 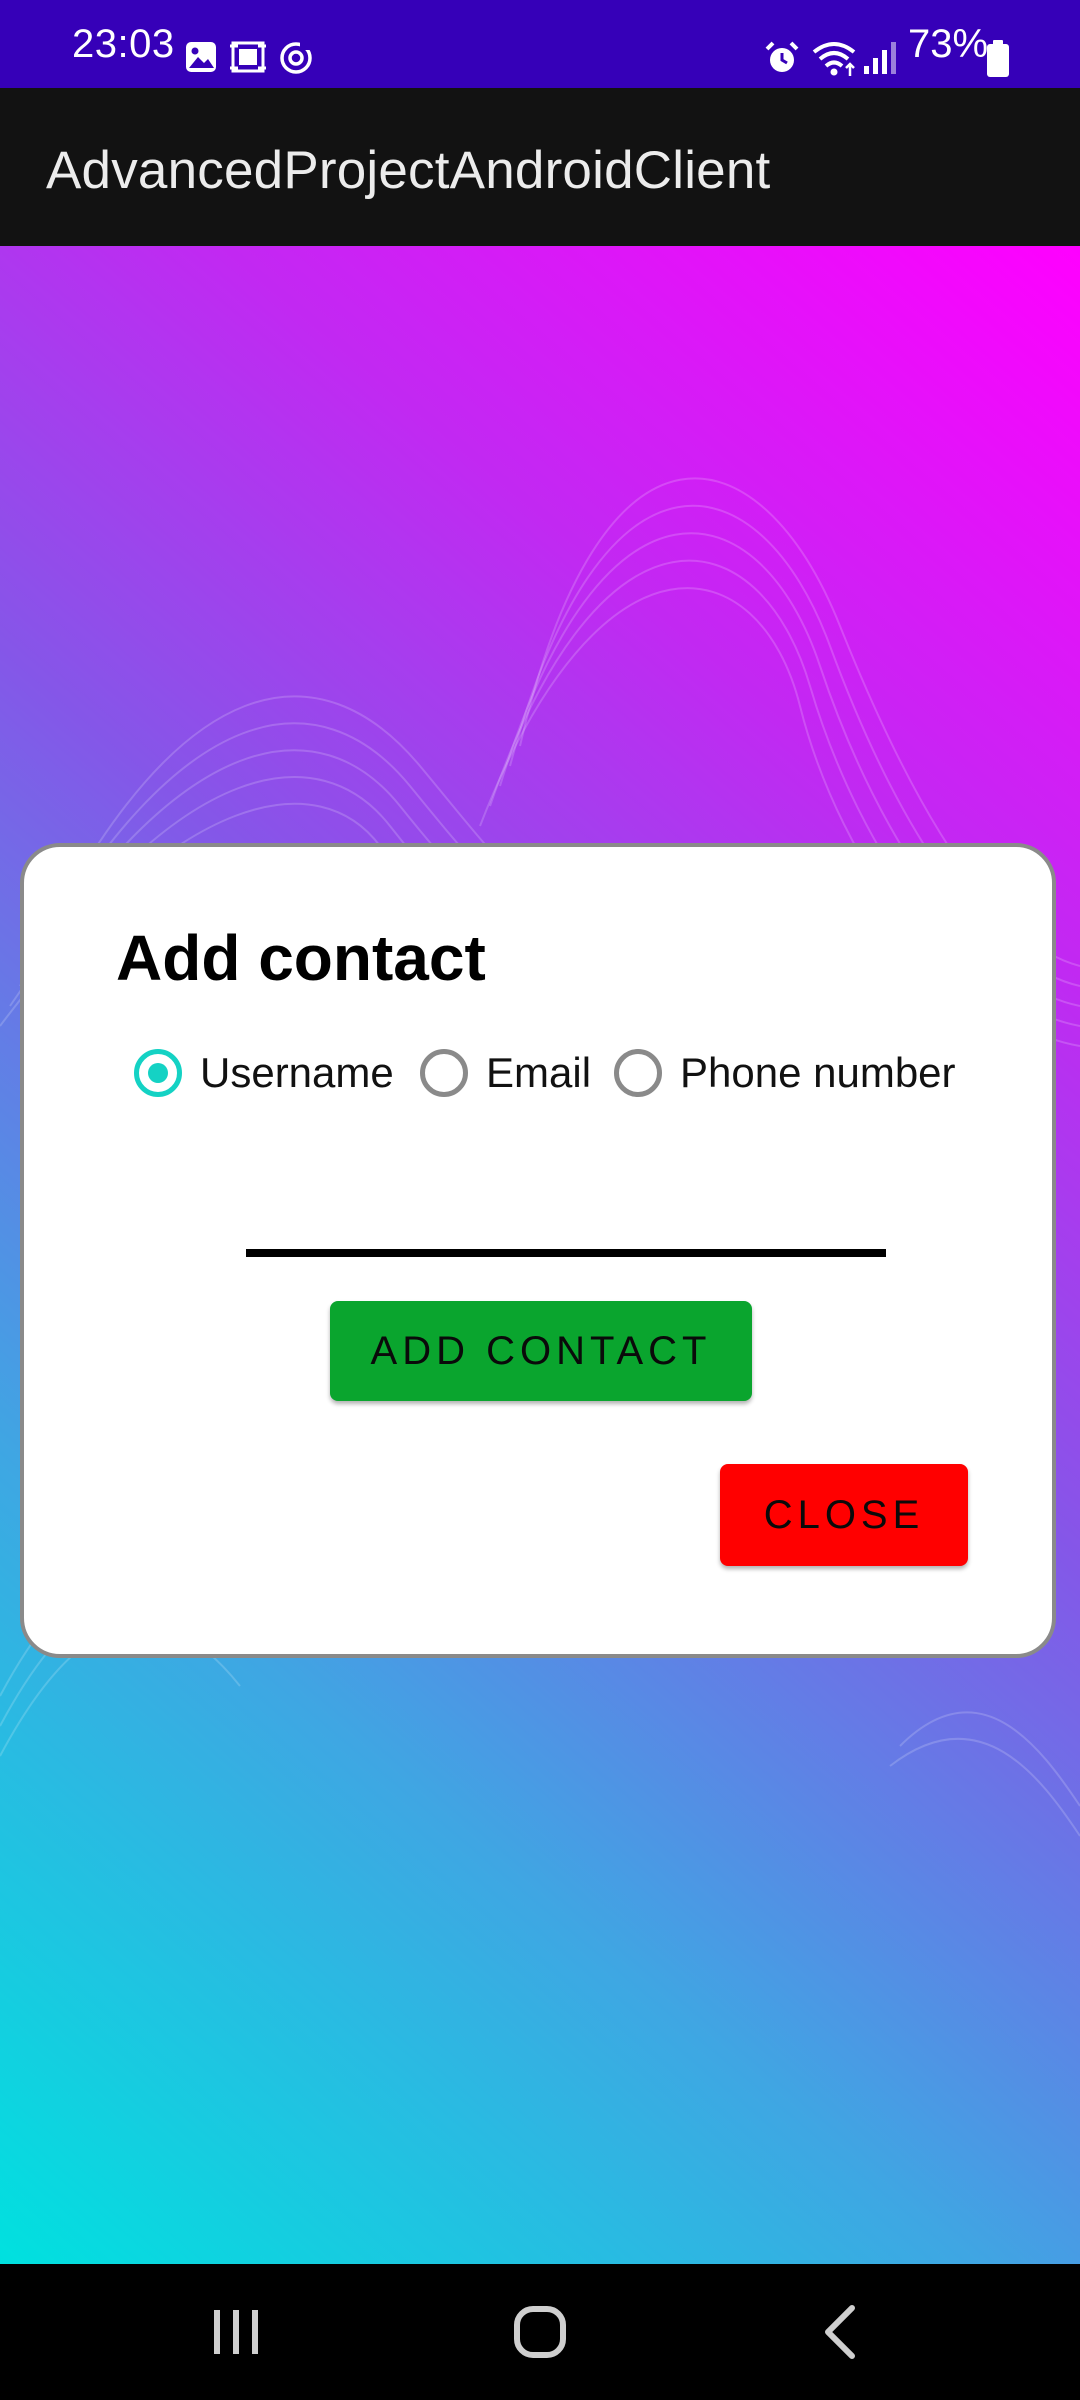 What do you see at coordinates (301, 958) in the screenshot?
I see `dialog-title: Add contact` at bounding box center [301, 958].